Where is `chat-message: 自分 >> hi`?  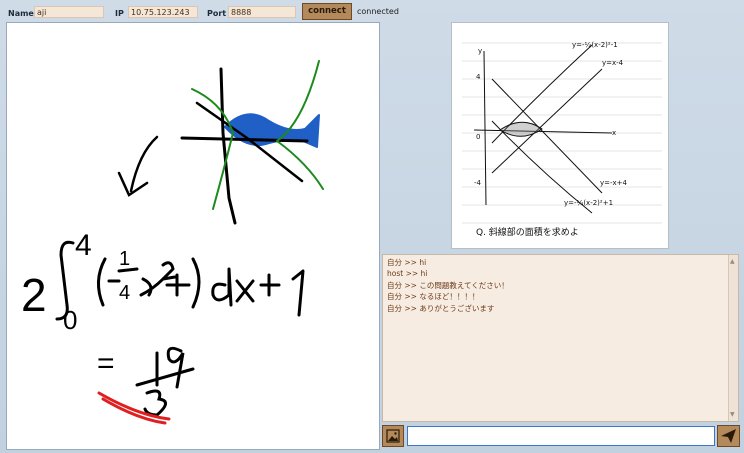
chat-message: 自分 >> hi is located at coordinates (407, 262).